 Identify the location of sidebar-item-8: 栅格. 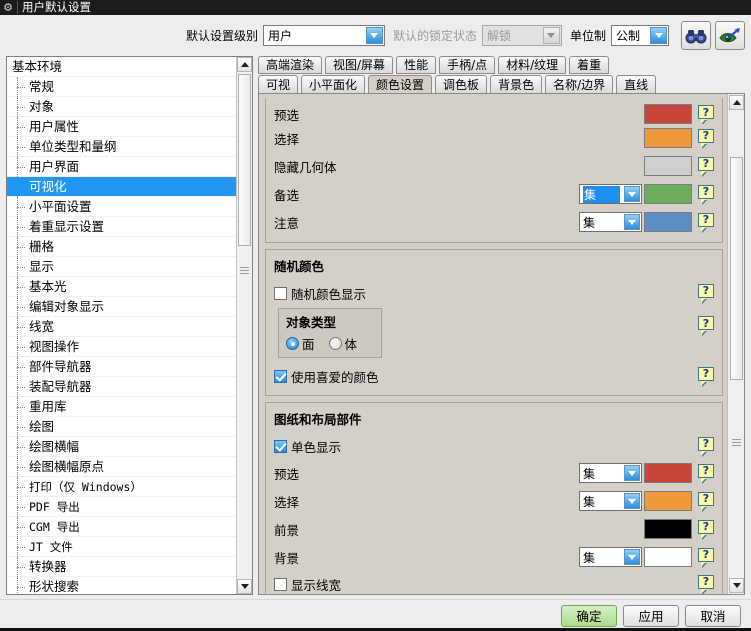
(121, 247).